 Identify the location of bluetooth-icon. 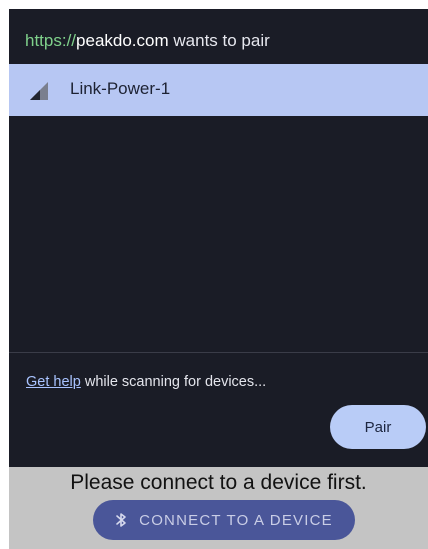
(121, 520).